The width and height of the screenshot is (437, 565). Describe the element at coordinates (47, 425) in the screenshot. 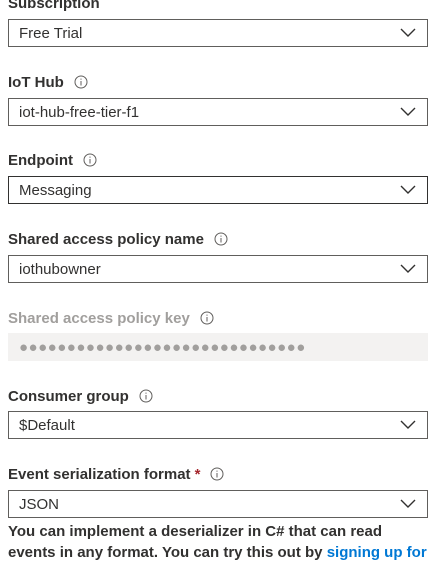

I see `consumer-group-value: $Default` at that location.